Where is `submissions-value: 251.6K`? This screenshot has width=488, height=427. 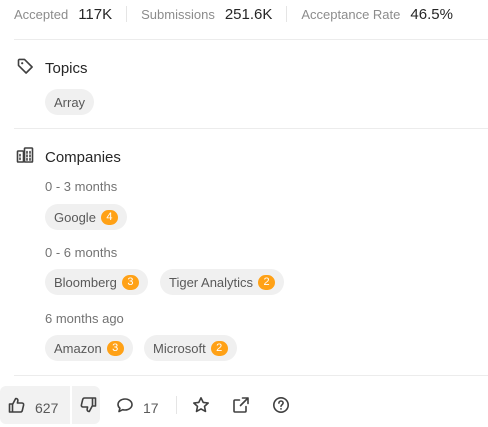
submissions-value: 251.6K is located at coordinates (248, 14).